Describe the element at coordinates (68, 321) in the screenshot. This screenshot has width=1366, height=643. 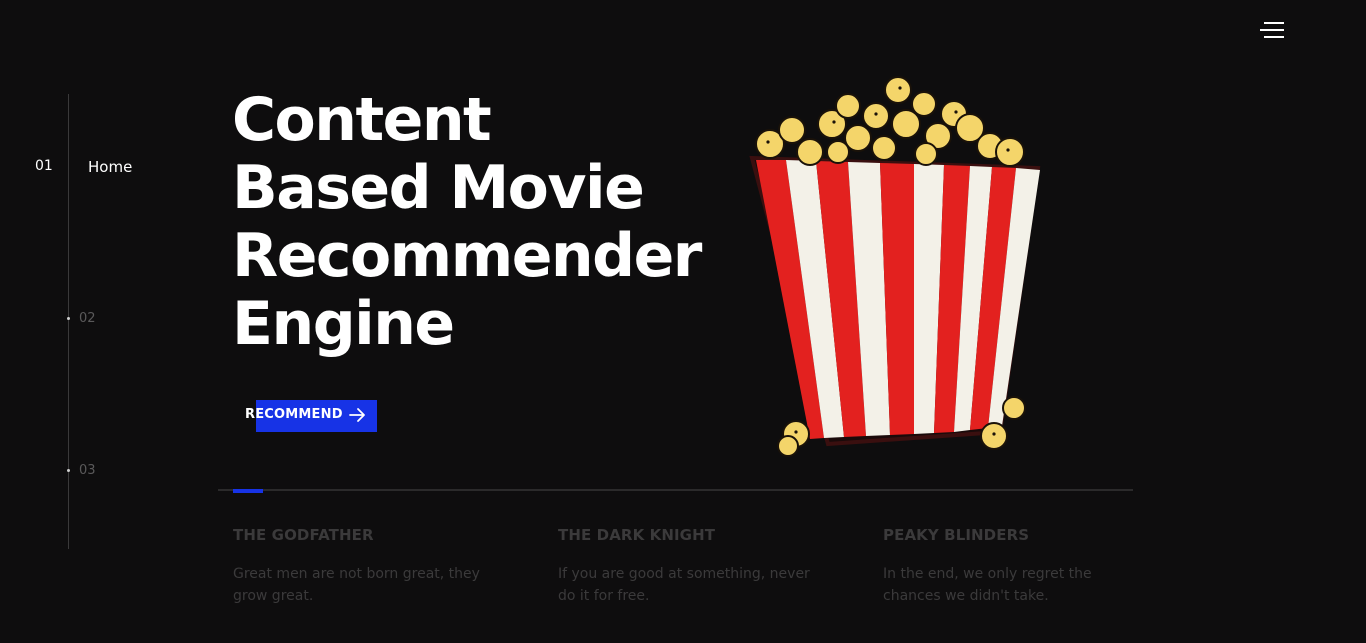
I see `nav-timeline-line` at that location.